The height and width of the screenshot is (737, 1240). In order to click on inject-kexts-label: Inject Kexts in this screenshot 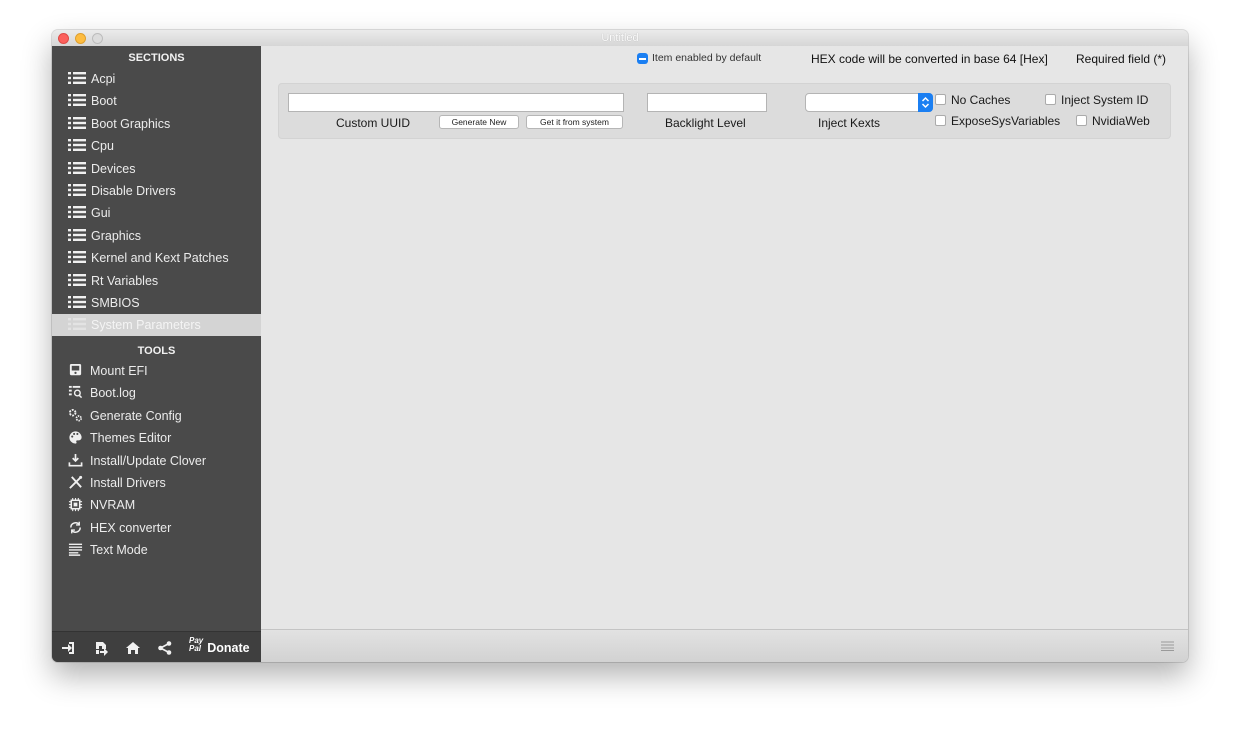, I will do `click(849, 123)`.